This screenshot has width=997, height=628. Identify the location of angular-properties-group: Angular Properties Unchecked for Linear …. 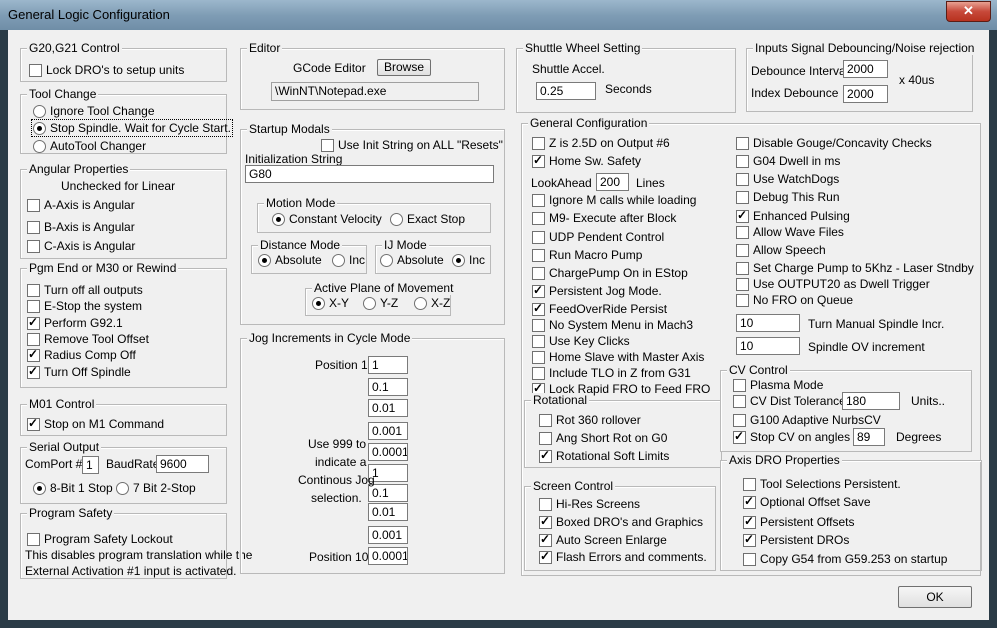
(123, 210).